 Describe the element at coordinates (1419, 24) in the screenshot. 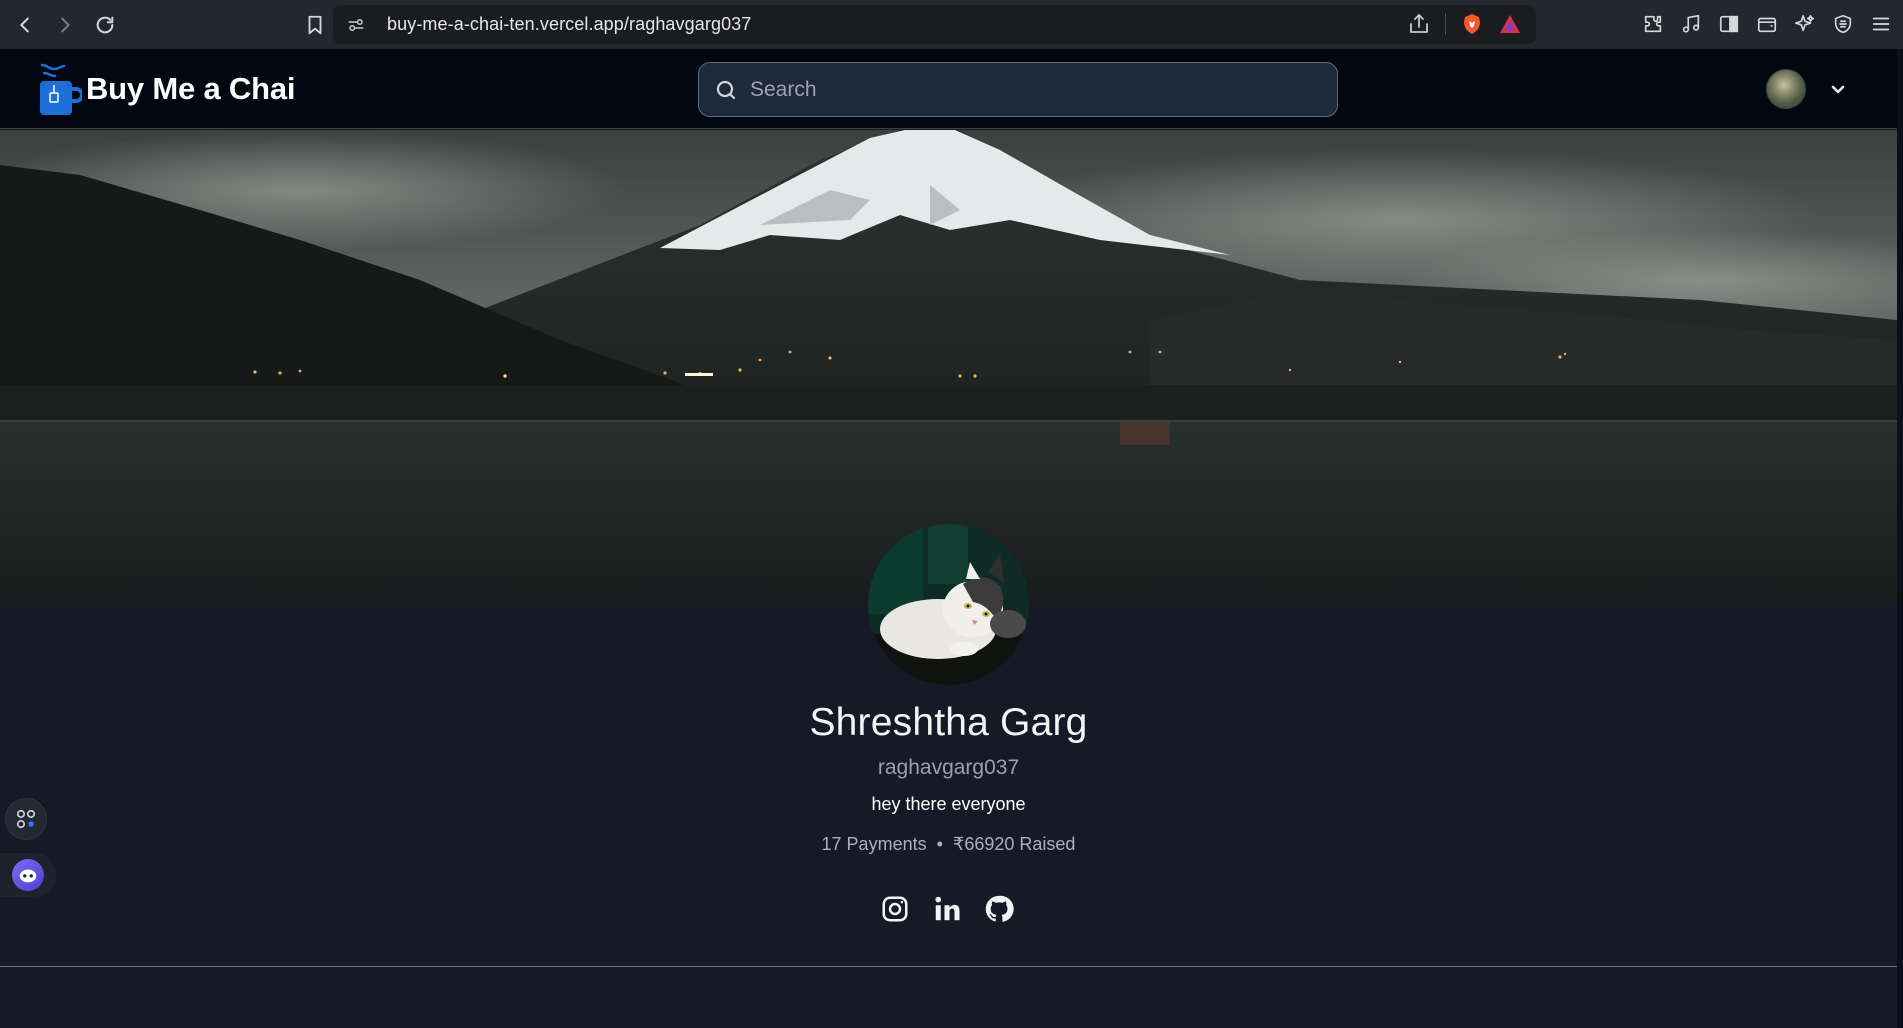

I see `share-icon` at that location.